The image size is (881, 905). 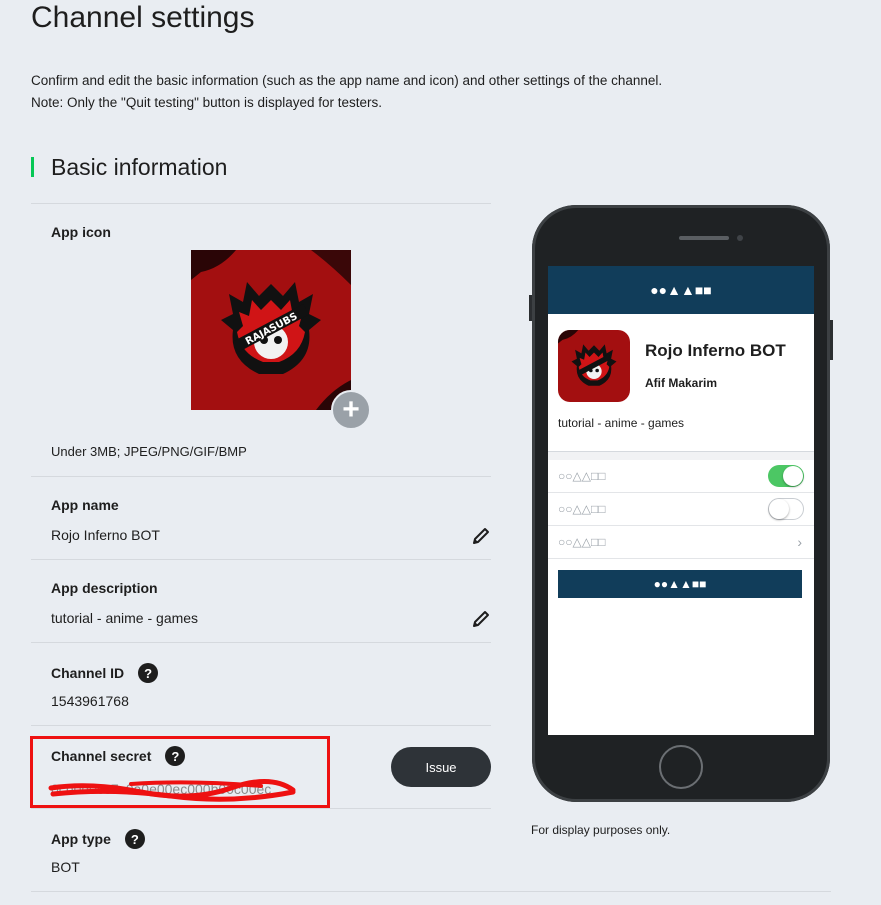 I want to click on preview-description: tutorial - anime - games, so click(x=621, y=423).